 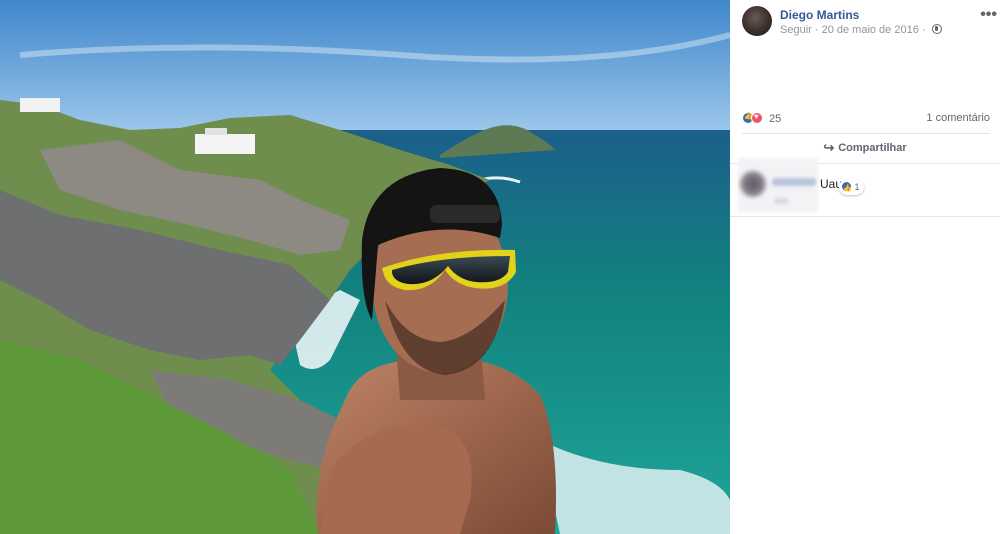 I want to click on post-date: 20 de maio de 2016, so click(x=870, y=30).